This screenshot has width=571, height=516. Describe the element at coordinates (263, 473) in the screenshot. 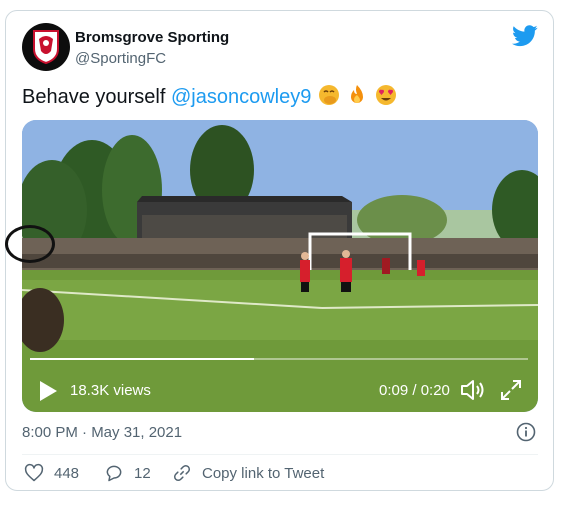

I see `copy-link-label: Copy link to Tweet` at that location.